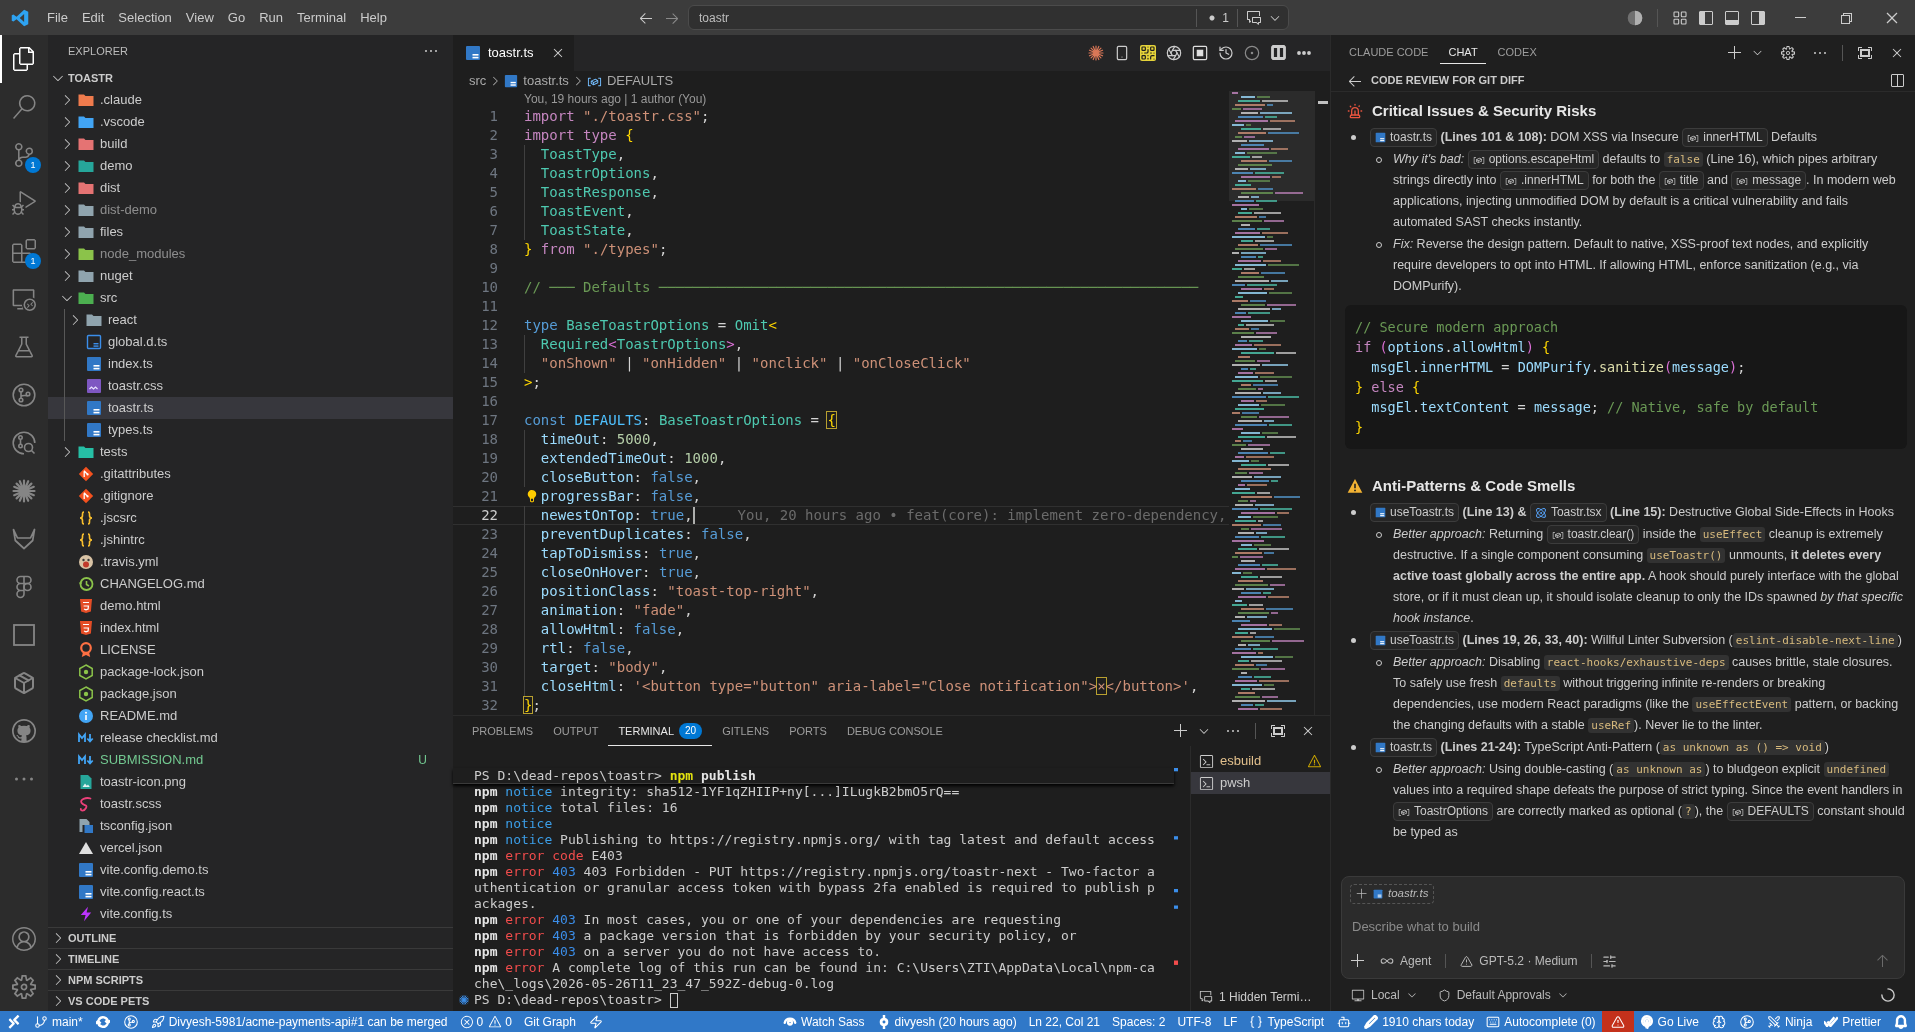  I want to click on panel-tab: PROBLEMS, so click(503, 731).